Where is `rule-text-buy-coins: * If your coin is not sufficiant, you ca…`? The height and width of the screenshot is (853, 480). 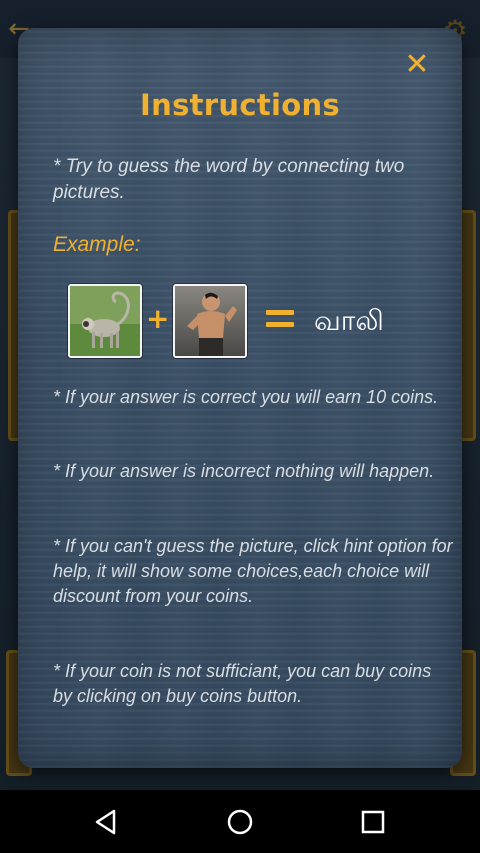 rule-text-buy-coins: * If your coin is not sufficiant, you ca… is located at coordinates (242, 683).